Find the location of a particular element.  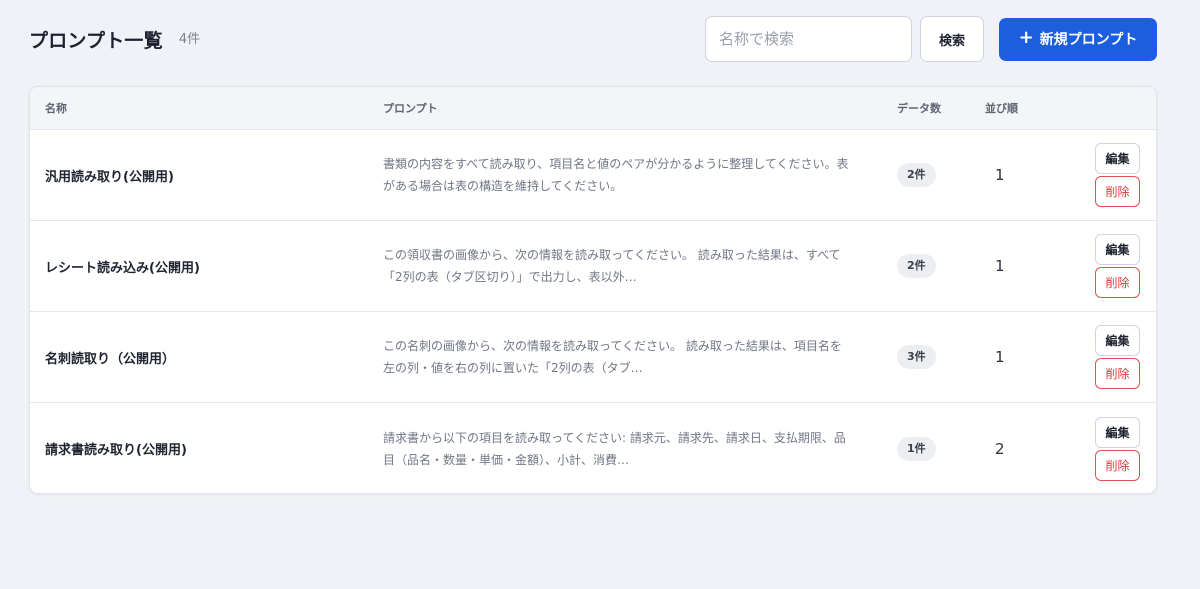

sort-order: 2 is located at coordinates (1000, 448).